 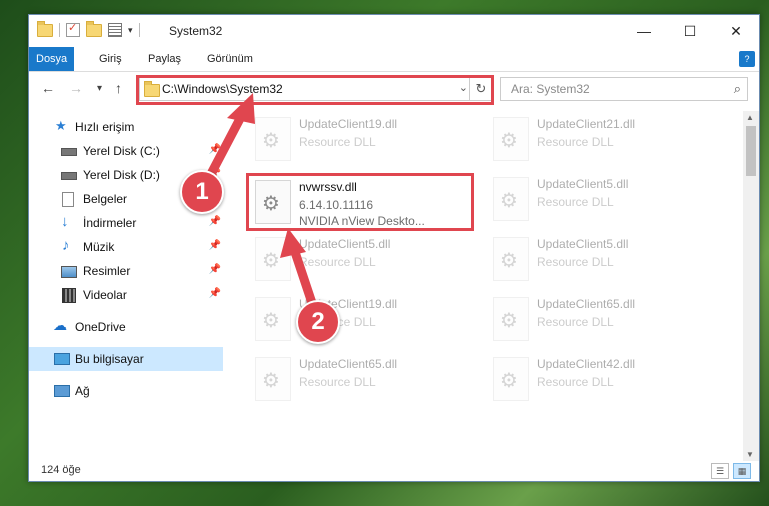 What do you see at coordinates (202, 192) in the screenshot?
I see `step-callout-1: 1` at bounding box center [202, 192].